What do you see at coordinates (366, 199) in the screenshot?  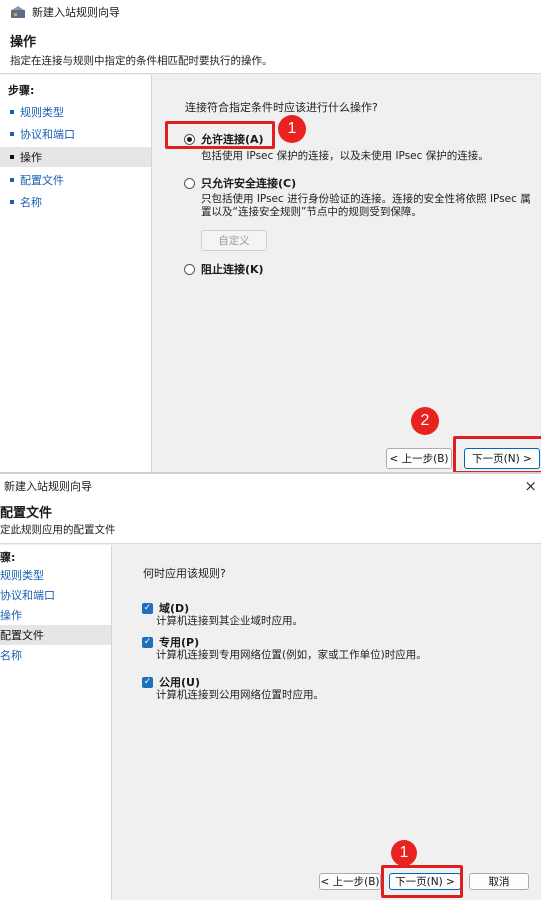 I see `secure-connection-desc-line1: 只包括使用 IPsec 进行身份验证的连接。连接的安全性将依照 IPsec 属` at bounding box center [366, 199].